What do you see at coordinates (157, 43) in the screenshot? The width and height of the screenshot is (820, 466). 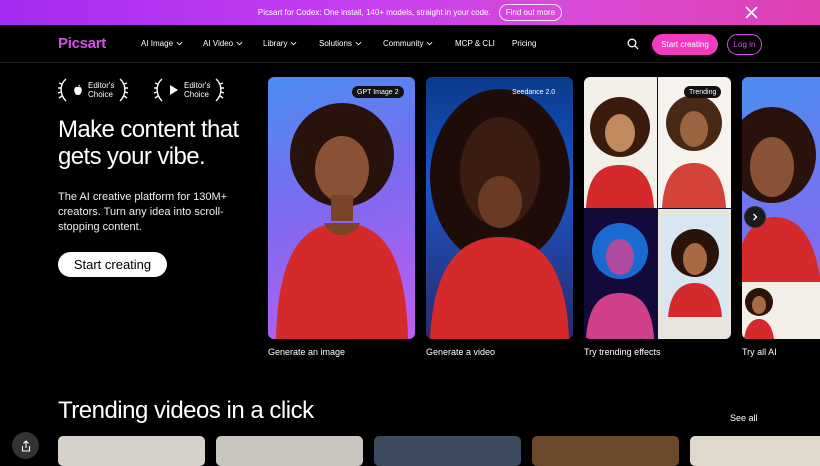 I see `nav-label: AI Image` at bounding box center [157, 43].